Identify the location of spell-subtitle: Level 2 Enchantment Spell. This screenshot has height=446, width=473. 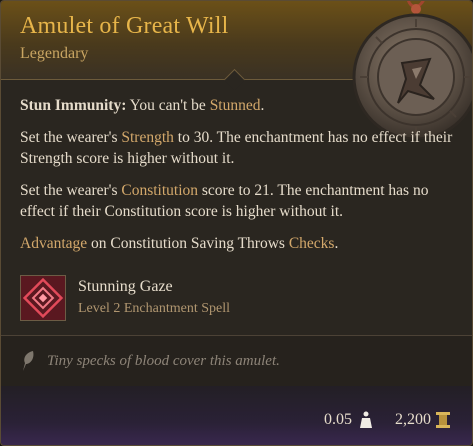
(154, 308).